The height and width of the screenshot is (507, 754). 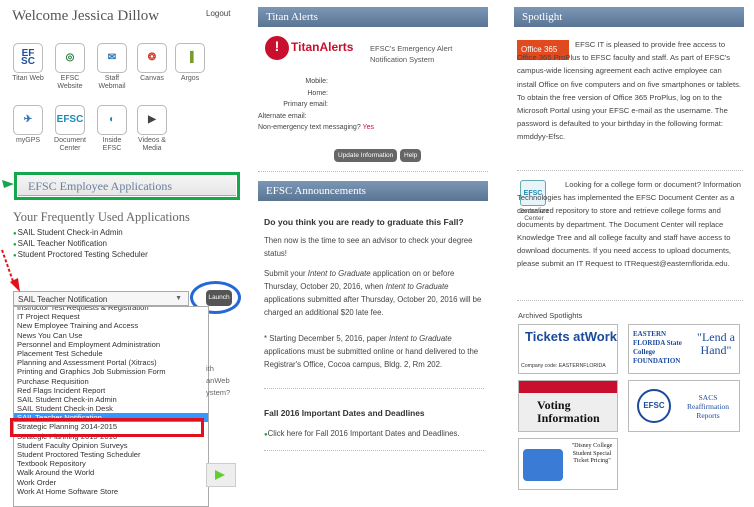 I want to click on alert-icon, so click(x=277, y=48).